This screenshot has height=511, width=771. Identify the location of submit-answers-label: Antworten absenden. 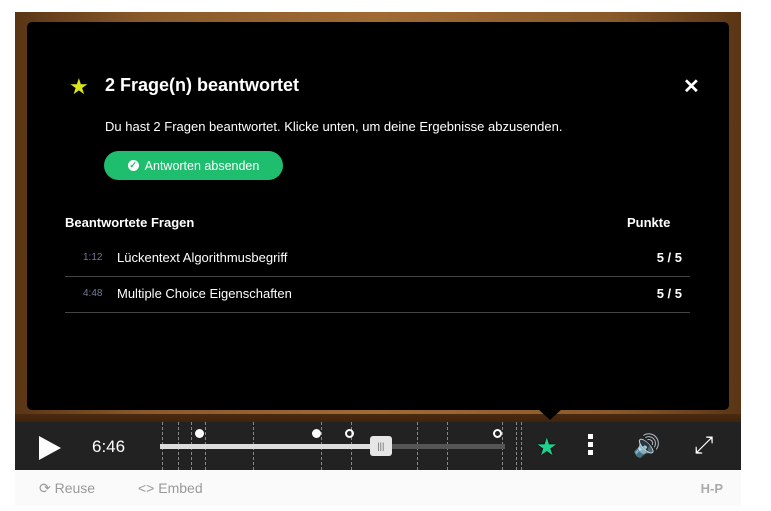
(202, 165).